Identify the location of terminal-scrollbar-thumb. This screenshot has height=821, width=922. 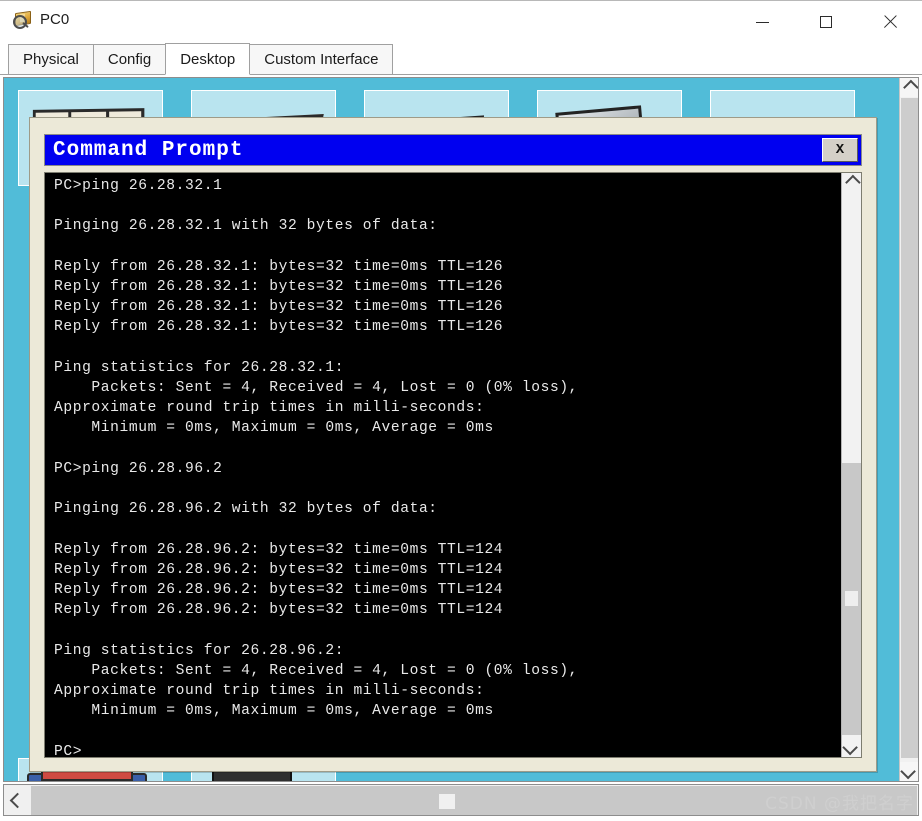
(851, 599).